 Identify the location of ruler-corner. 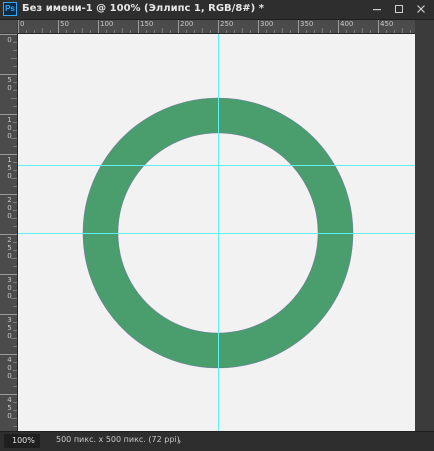
(8, 26).